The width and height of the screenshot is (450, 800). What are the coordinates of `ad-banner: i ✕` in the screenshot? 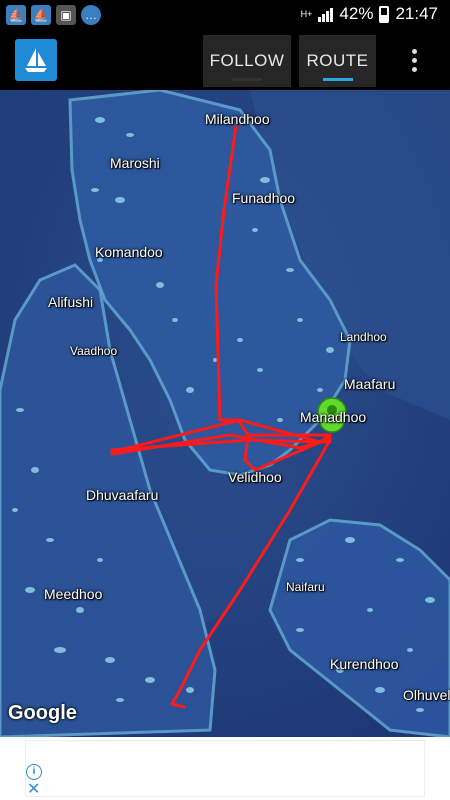 It's located at (225, 768).